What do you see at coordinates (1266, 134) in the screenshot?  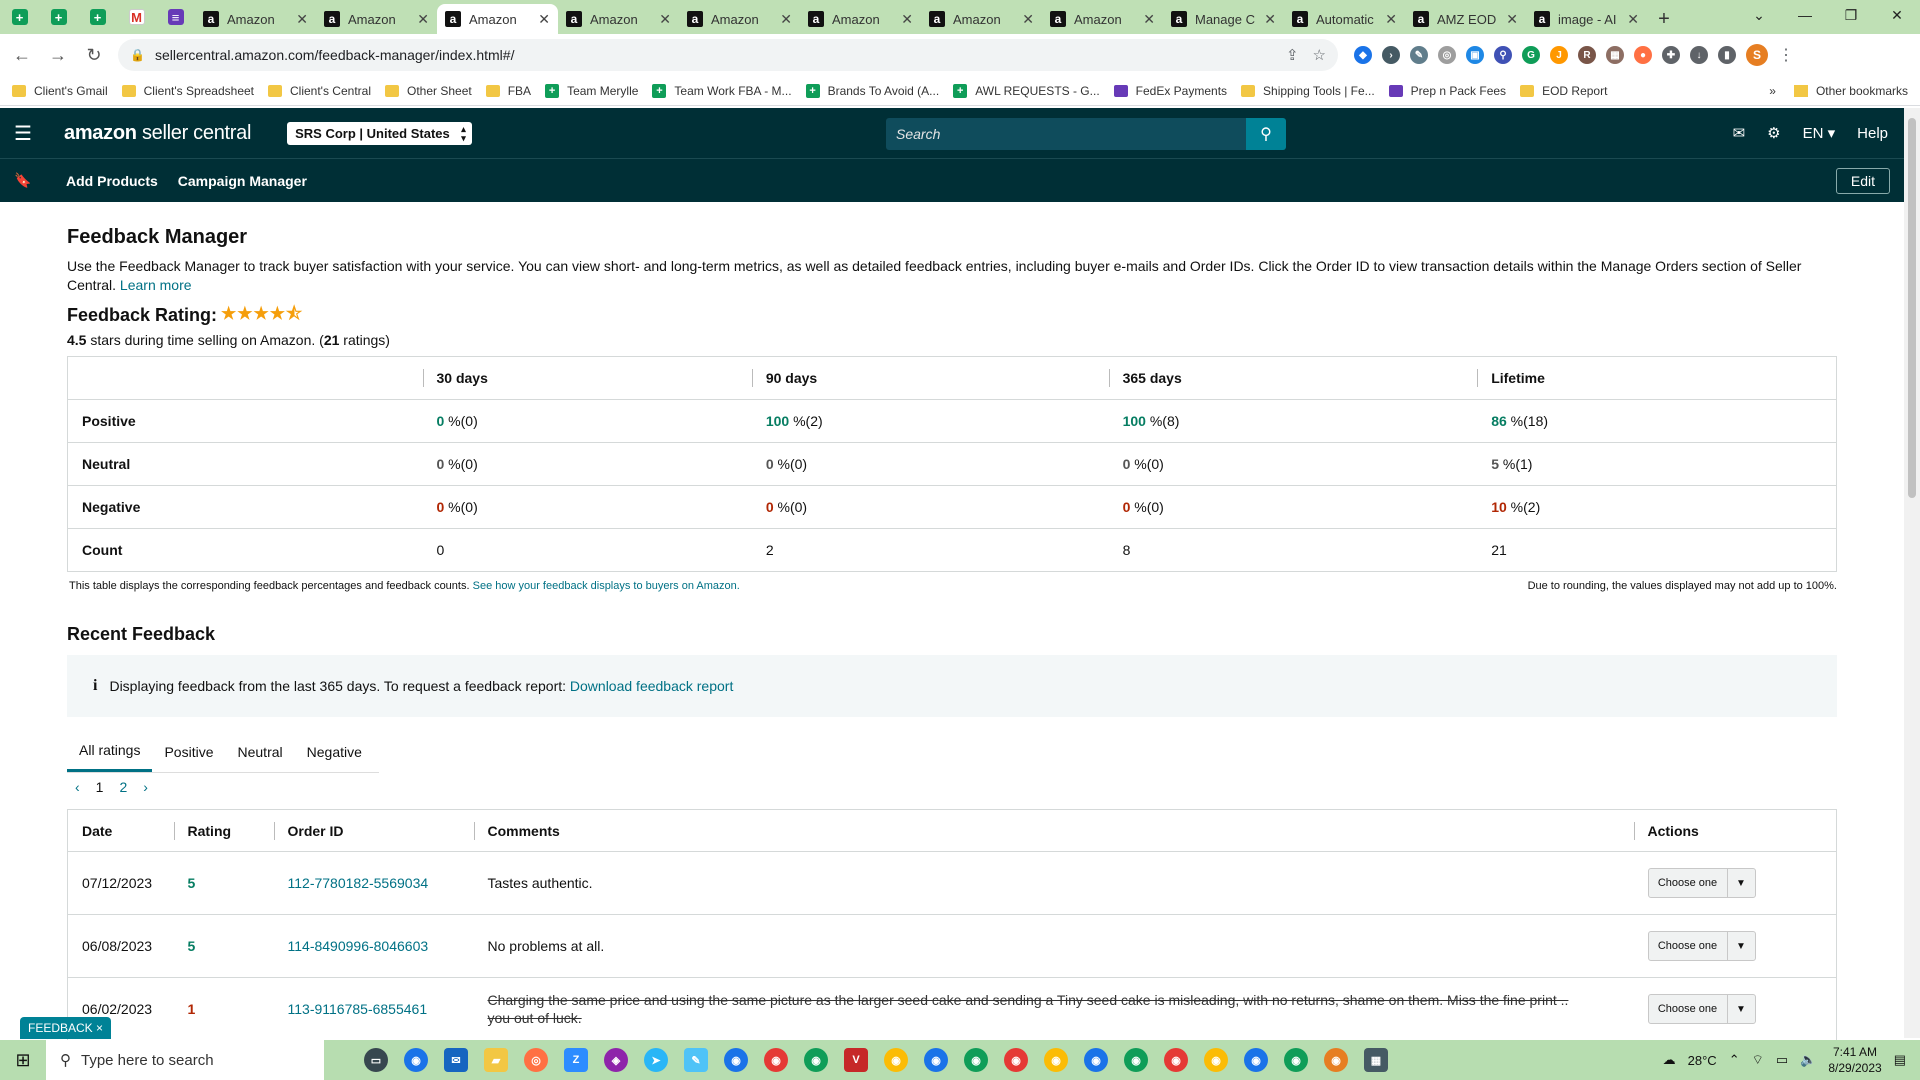 I see `search-button: ⚲` at bounding box center [1266, 134].